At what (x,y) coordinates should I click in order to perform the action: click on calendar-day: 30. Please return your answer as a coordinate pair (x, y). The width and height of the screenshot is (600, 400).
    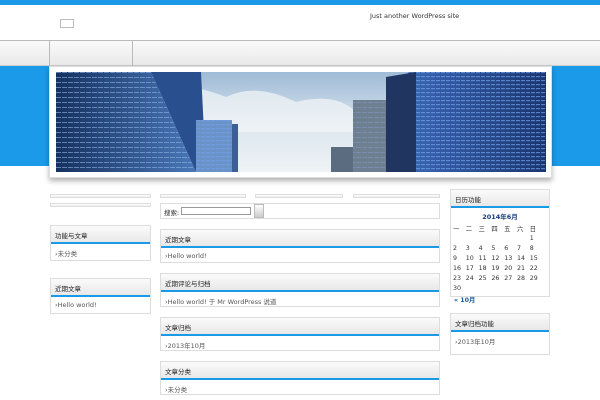
    Looking at the image, I should click on (457, 288).